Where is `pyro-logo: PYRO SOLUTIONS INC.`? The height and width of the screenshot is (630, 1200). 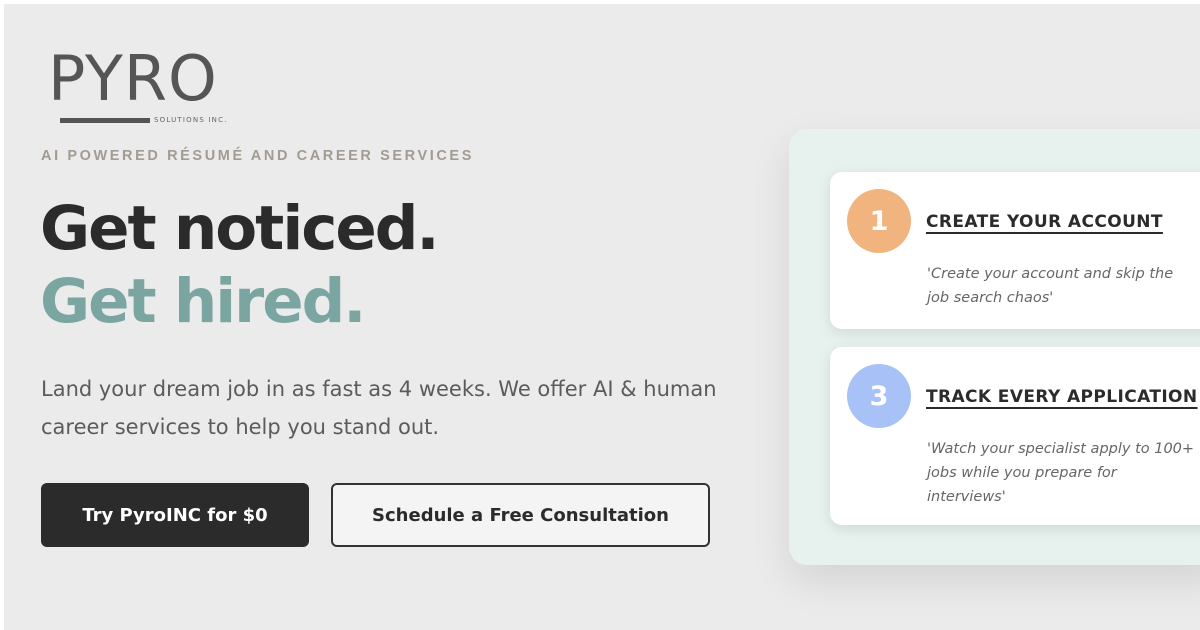
pyro-logo: PYRO SOLUTIONS INC. is located at coordinates (153, 87).